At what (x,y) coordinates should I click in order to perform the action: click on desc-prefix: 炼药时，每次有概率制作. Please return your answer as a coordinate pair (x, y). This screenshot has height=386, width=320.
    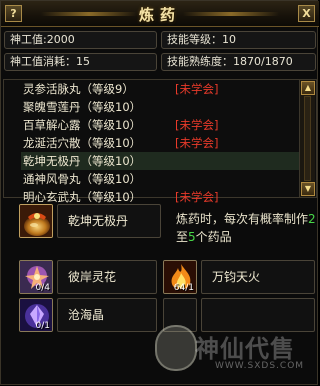
    Looking at the image, I should click on (242, 219).